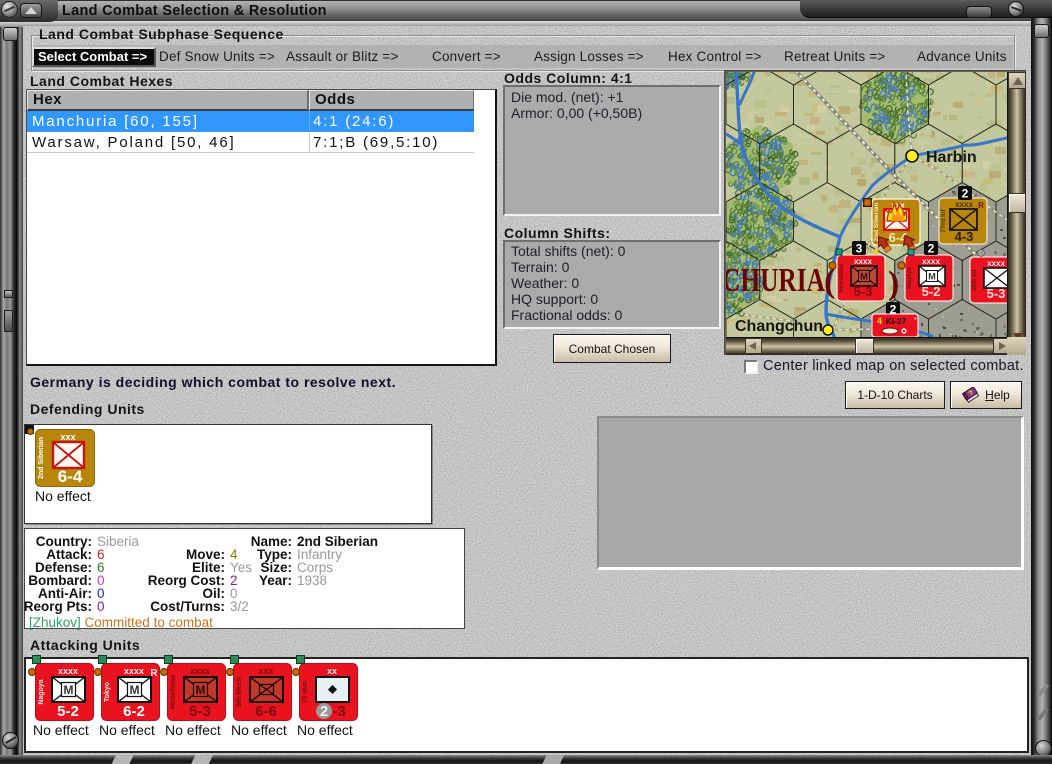 The height and width of the screenshot is (764, 1052). What do you see at coordinates (305, 692) in the screenshot?
I see `svg-text: 70 mm` at bounding box center [305, 692].